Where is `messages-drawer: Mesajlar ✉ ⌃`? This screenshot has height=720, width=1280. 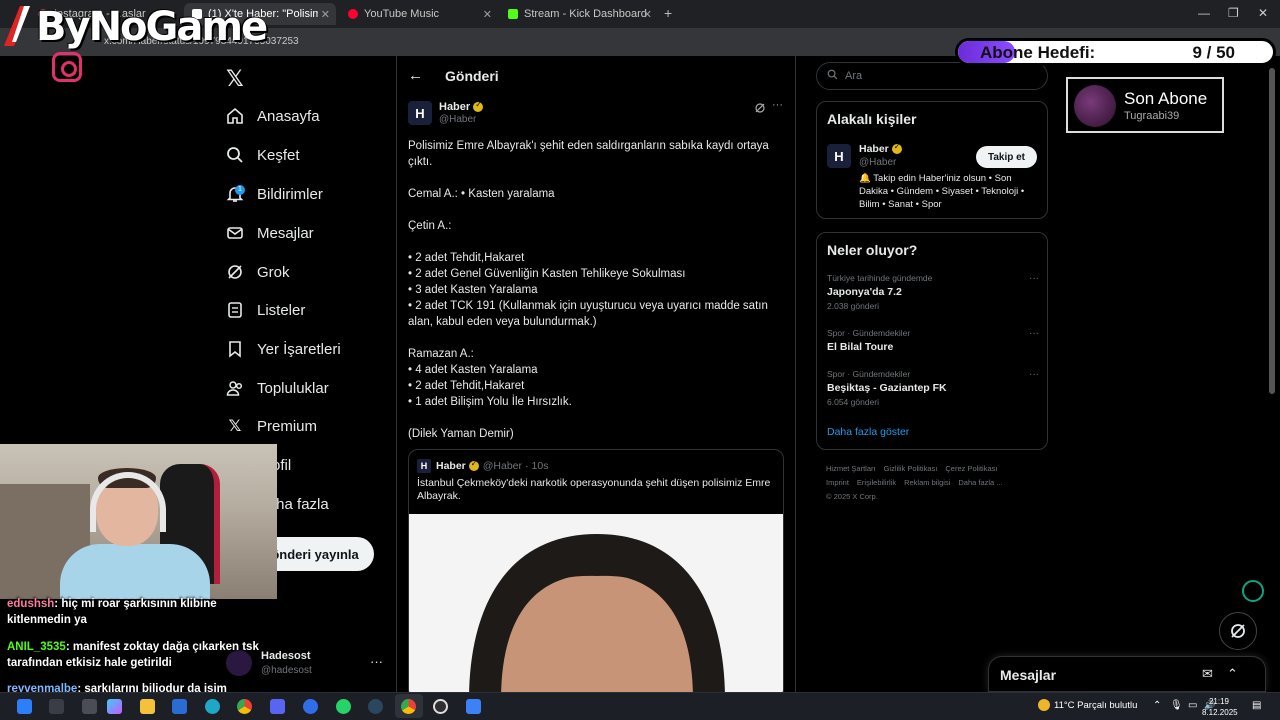
messages-drawer: Mesajlar ✉ ⌃ is located at coordinates (1127, 674).